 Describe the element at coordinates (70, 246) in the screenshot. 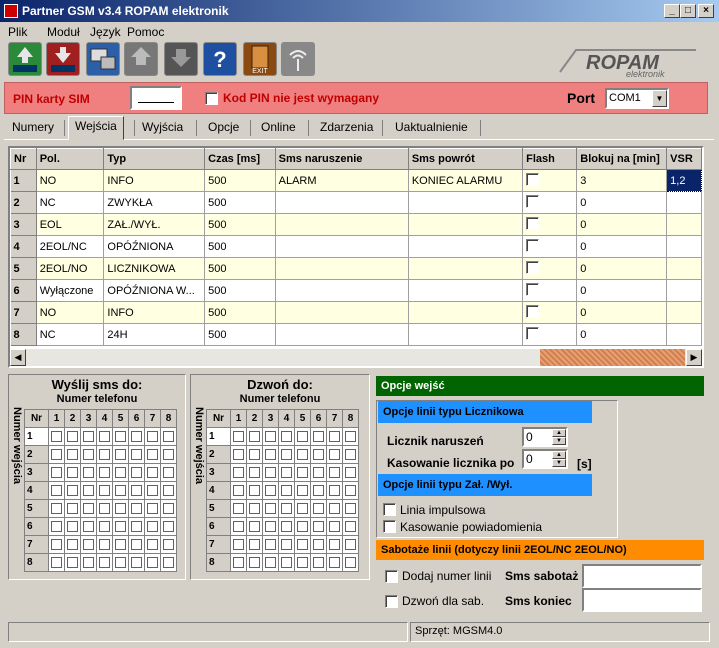

I see `table-cell: 2EOL/NC` at that location.